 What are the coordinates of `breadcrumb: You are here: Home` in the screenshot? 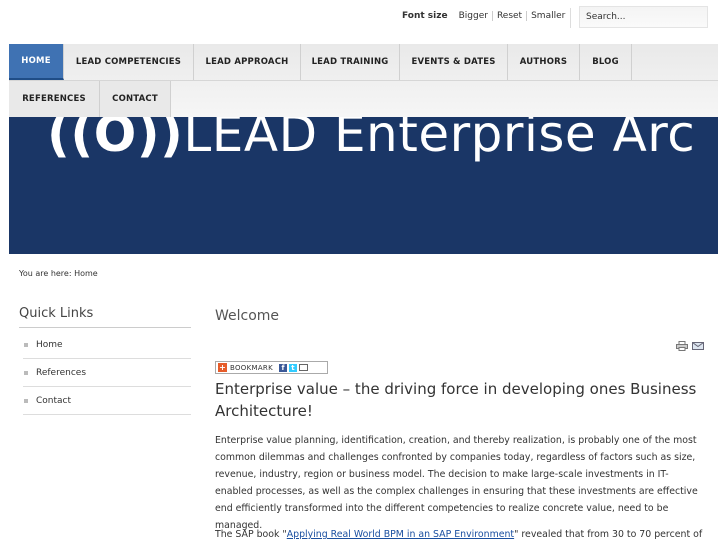 It's located at (58, 273).